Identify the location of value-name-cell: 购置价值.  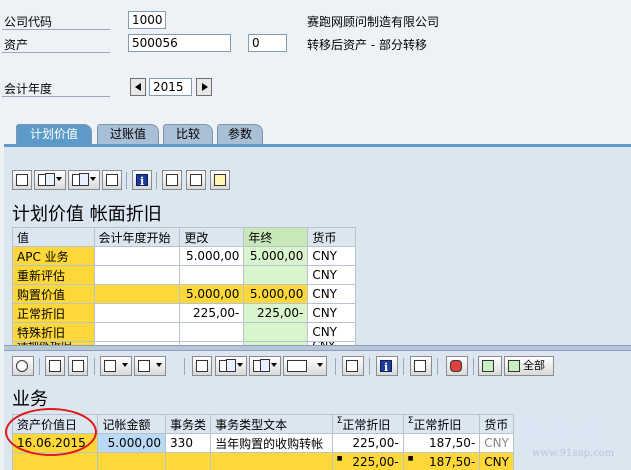
(53, 294).